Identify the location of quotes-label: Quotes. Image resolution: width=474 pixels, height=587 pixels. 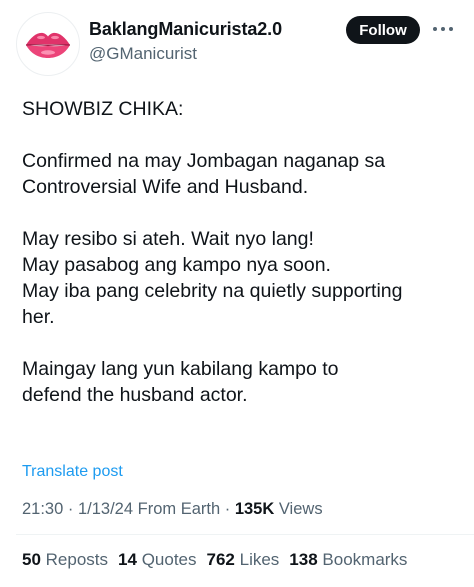
(169, 559).